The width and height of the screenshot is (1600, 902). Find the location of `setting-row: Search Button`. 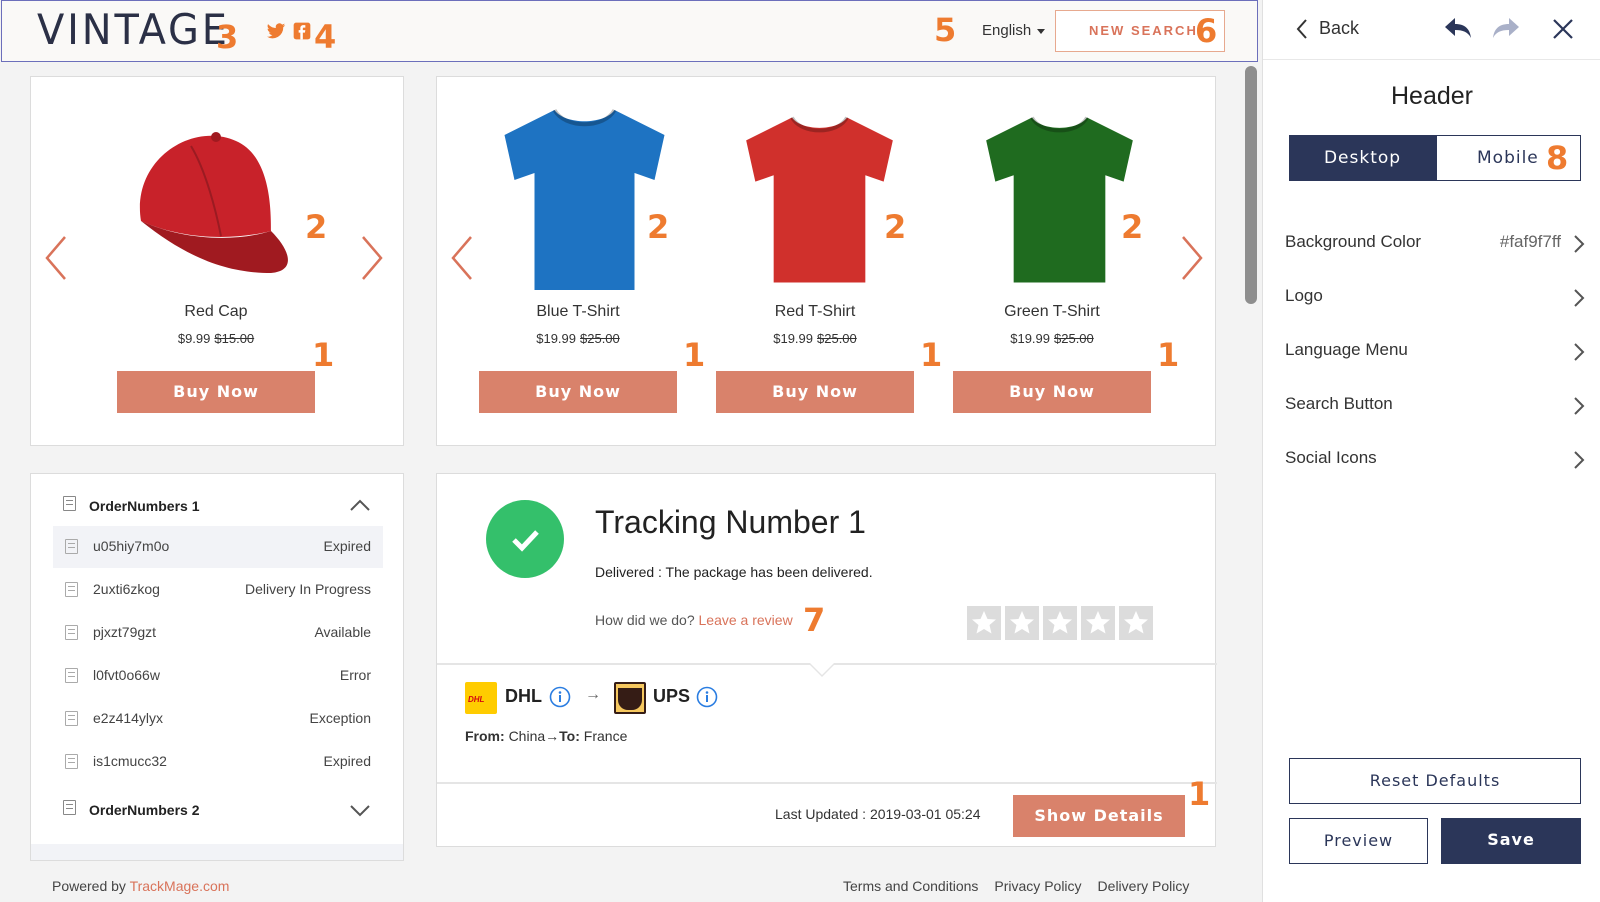

setting-row: Search Button is located at coordinates (1435, 407).